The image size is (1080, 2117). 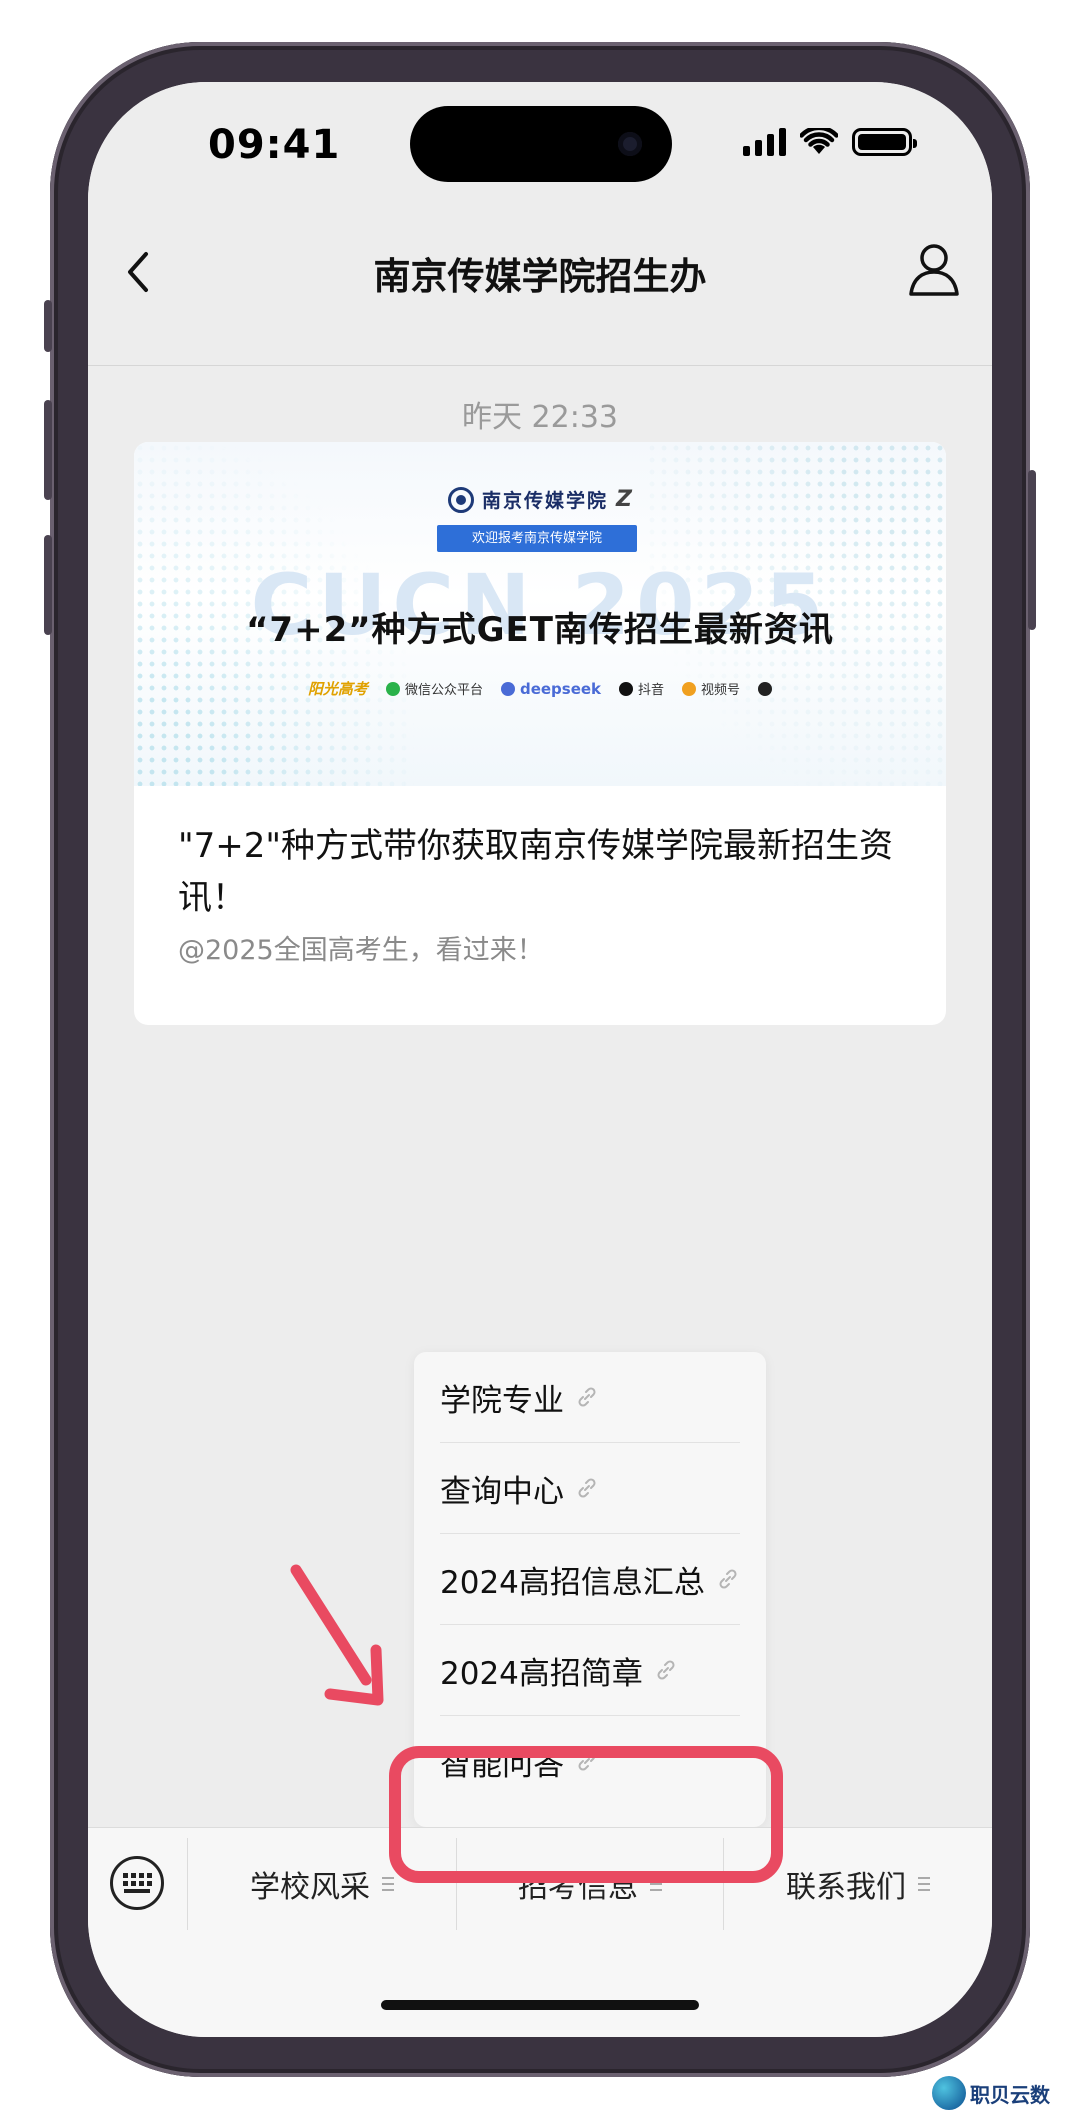 I want to click on welcome-banner: 欢迎报考南京传媒学院, so click(x=537, y=538).